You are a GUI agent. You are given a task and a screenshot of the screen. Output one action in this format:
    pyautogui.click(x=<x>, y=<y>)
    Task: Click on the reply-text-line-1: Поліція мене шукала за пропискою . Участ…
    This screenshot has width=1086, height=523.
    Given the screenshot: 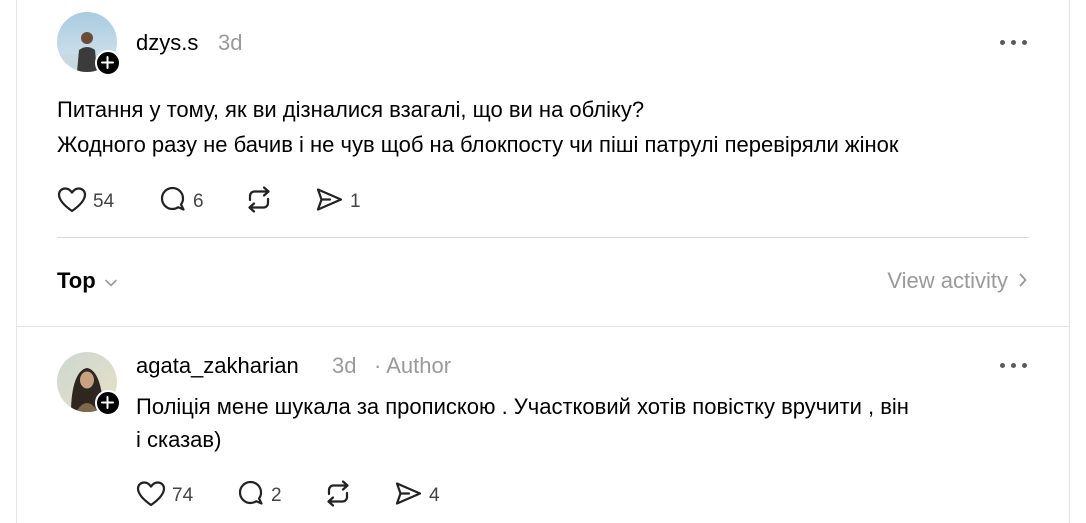 What is the action you would take?
    pyautogui.click(x=522, y=406)
    